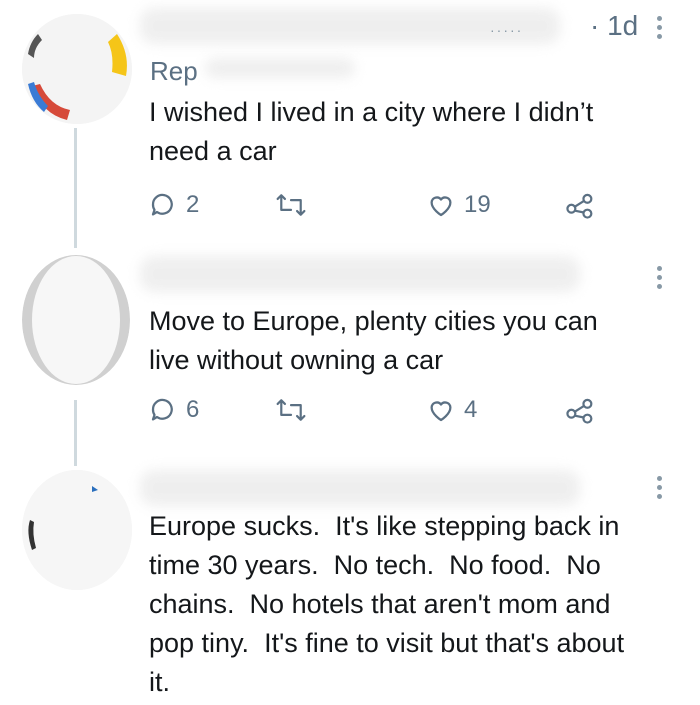 Image resolution: width=700 pixels, height=705 pixels. I want to click on redacted-handle, so click(280, 68).